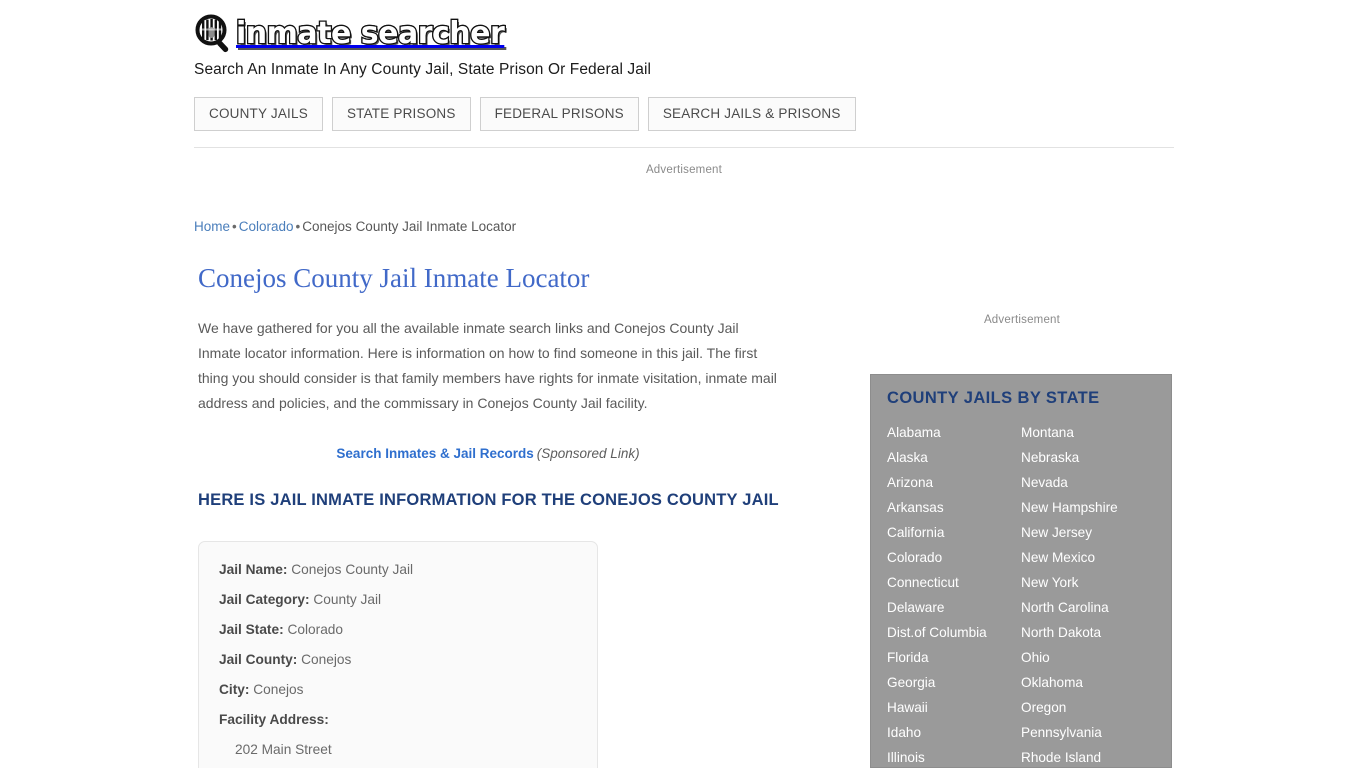  What do you see at coordinates (212, 226) in the screenshot?
I see `breadcrumb-home: Home` at bounding box center [212, 226].